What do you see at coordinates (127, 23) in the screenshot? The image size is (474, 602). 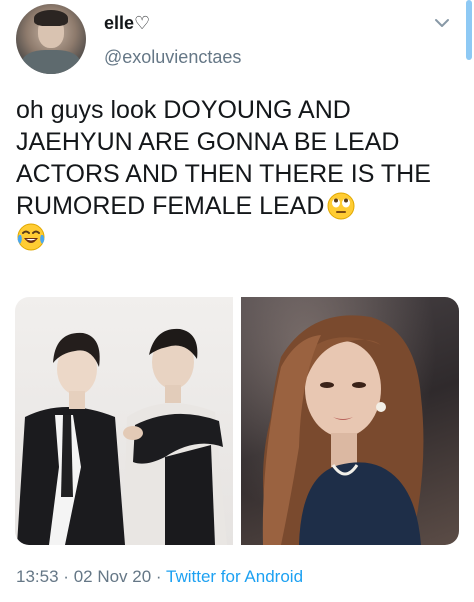 I see `display-name: elle♡` at bounding box center [127, 23].